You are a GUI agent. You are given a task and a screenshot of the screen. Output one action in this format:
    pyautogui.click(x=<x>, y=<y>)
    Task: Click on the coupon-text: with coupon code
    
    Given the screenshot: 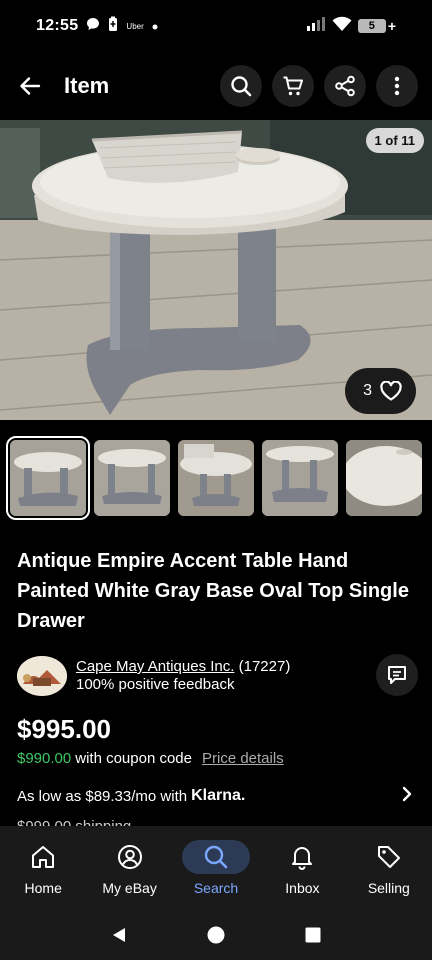 What is the action you would take?
    pyautogui.click(x=133, y=758)
    